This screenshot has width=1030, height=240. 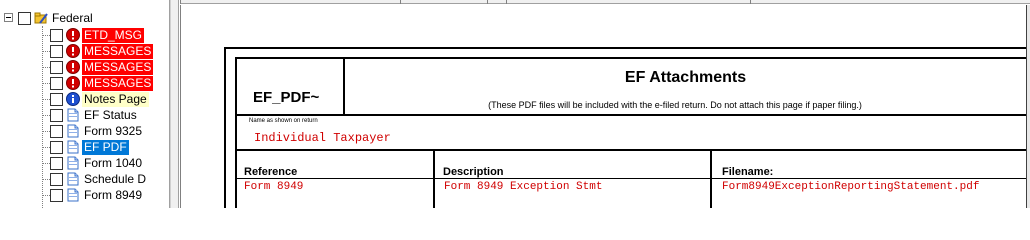 I want to click on tree-item: Form 8949, so click(x=97, y=195).